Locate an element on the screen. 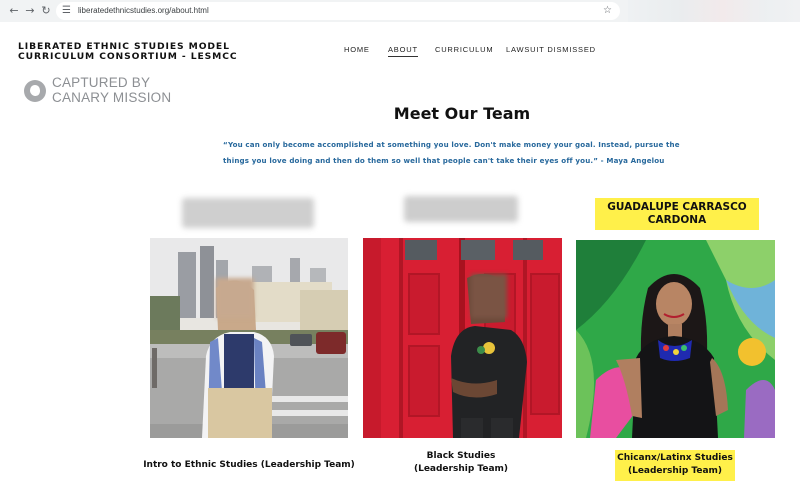 This screenshot has height=489, width=800. mural-scene is located at coordinates (675, 339).